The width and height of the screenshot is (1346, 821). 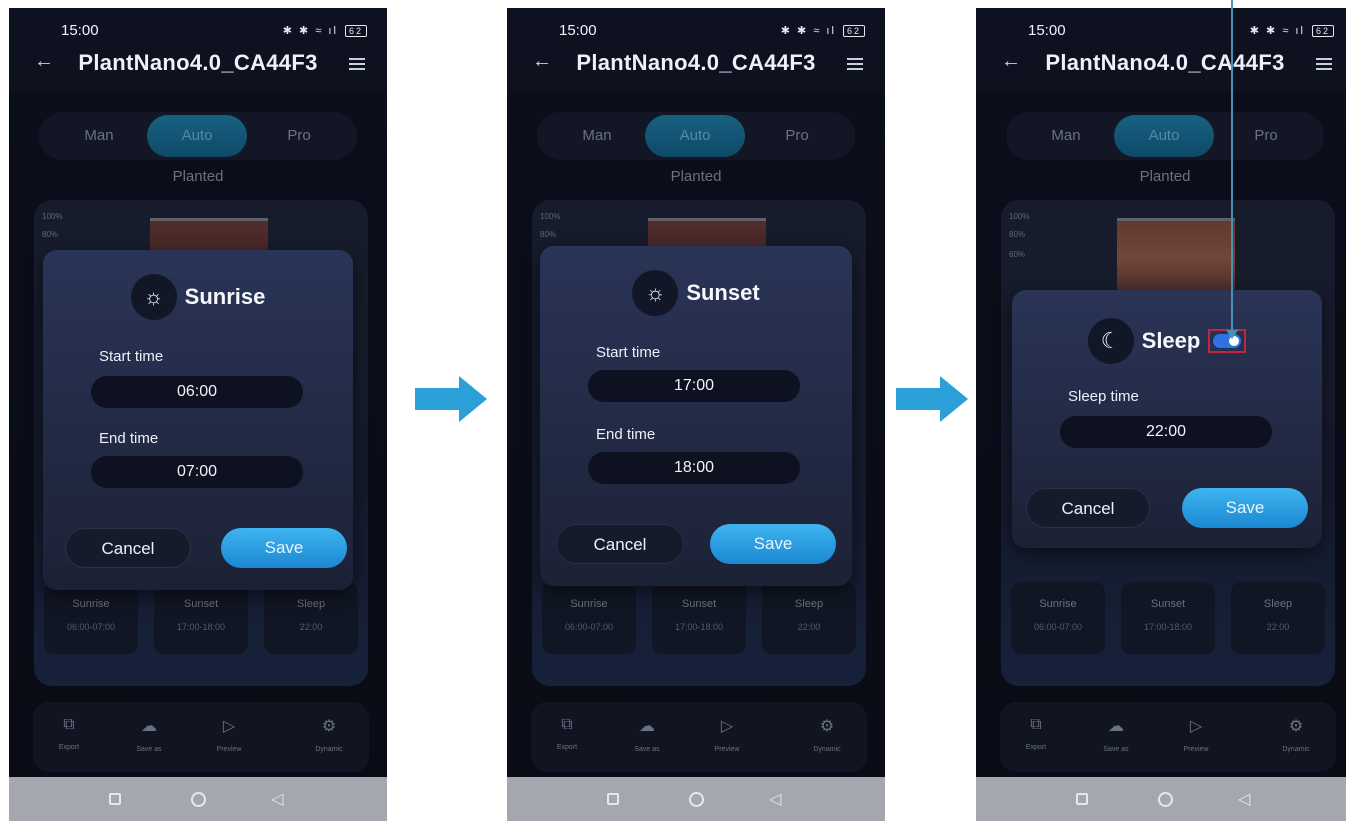 I want to click on dialog-title: Sleep, so click(x=1171, y=340).